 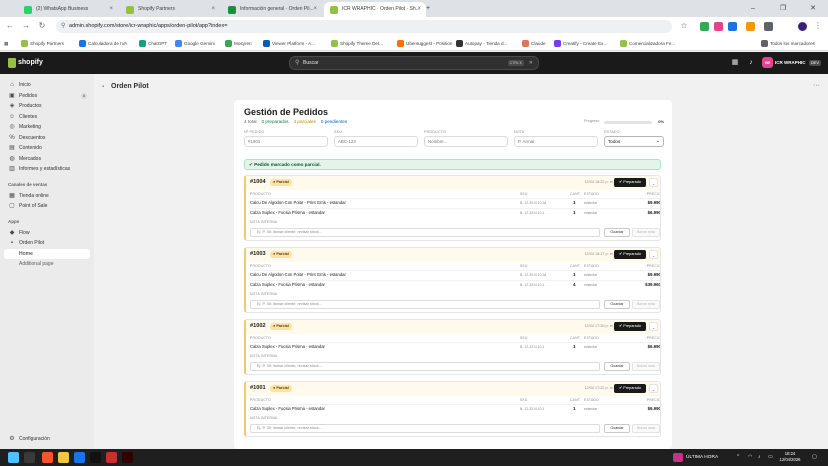 What do you see at coordinates (47, 264) in the screenshot?
I see `sidebar-subitem-additional-page: Additional page` at bounding box center [47, 264].